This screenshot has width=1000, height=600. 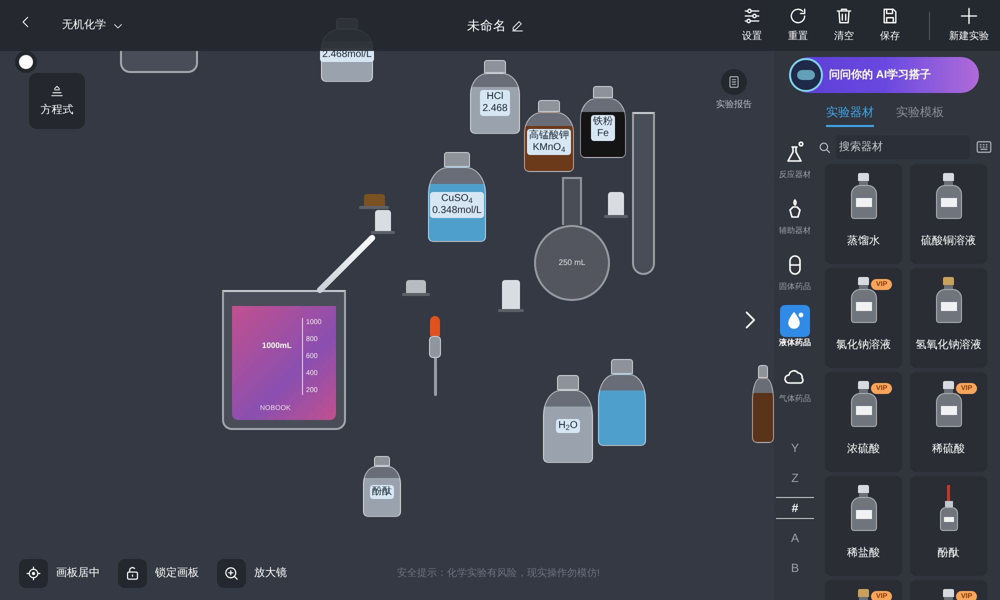 I want to click on bottle-label: 铁粉 Fe, so click(x=603, y=128).